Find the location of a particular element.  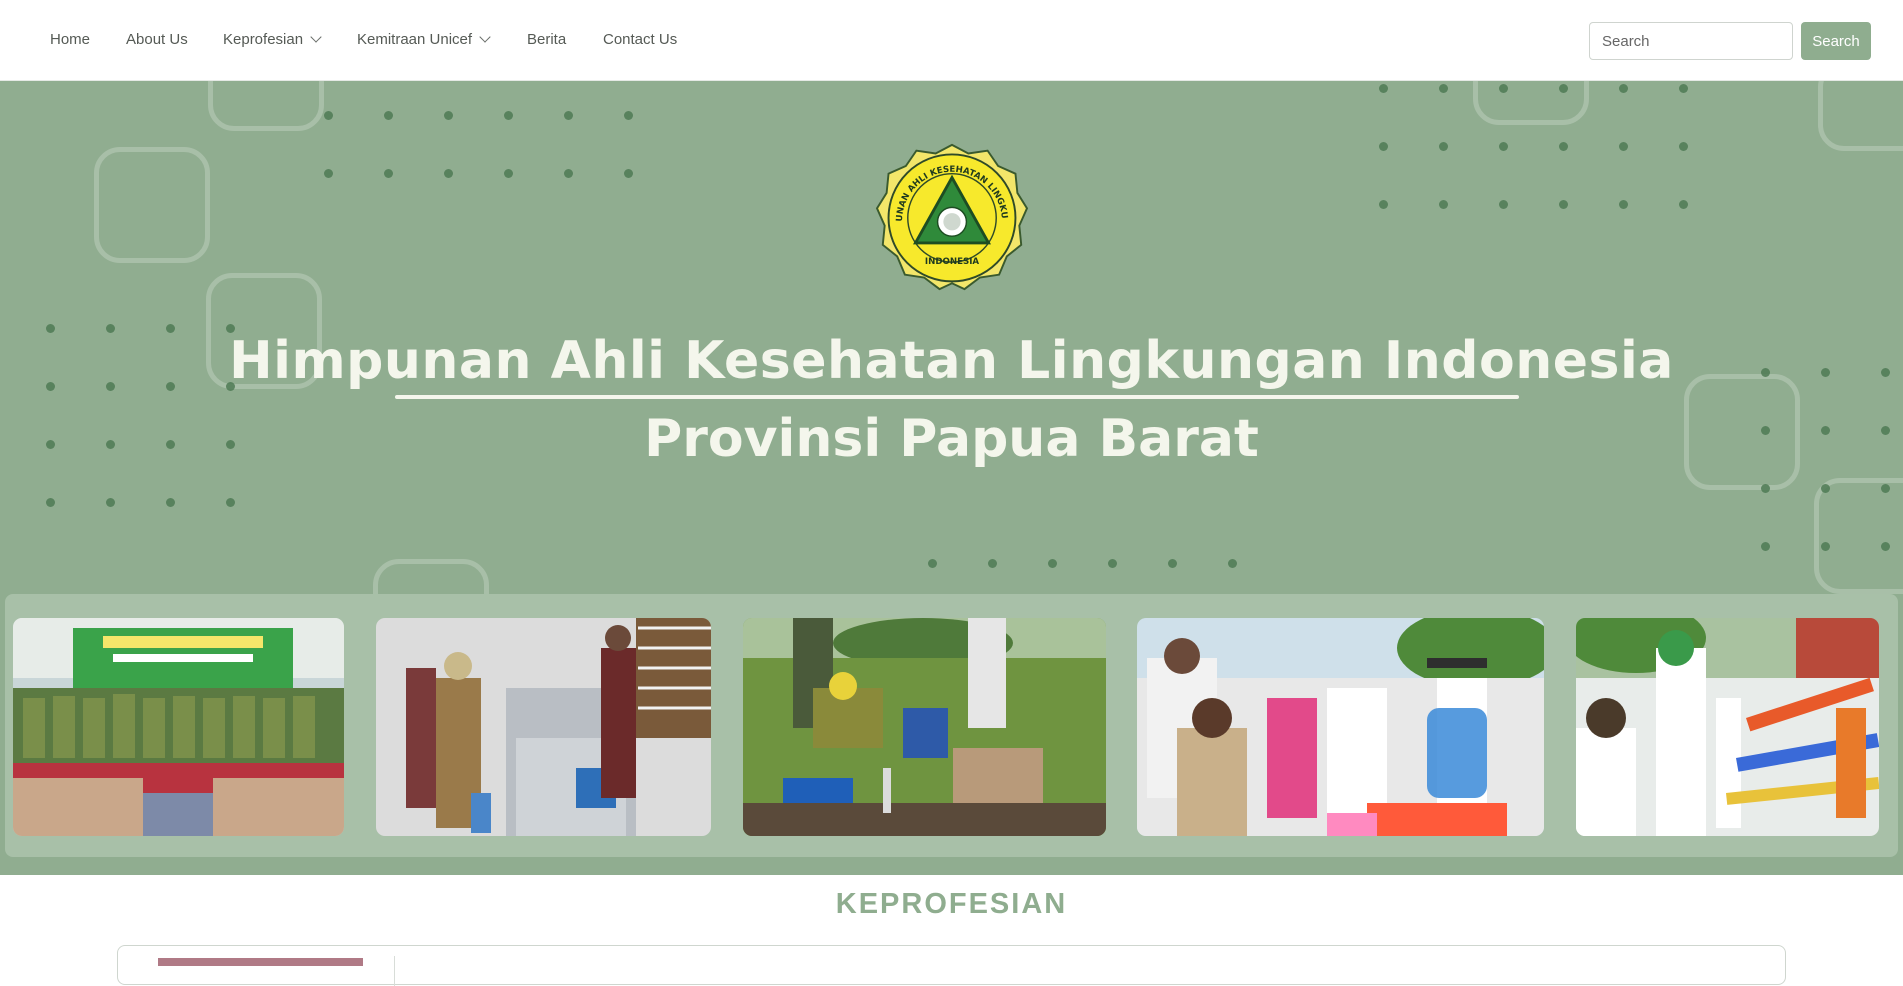

svg-text: INDONESIA is located at coordinates (952, 262).